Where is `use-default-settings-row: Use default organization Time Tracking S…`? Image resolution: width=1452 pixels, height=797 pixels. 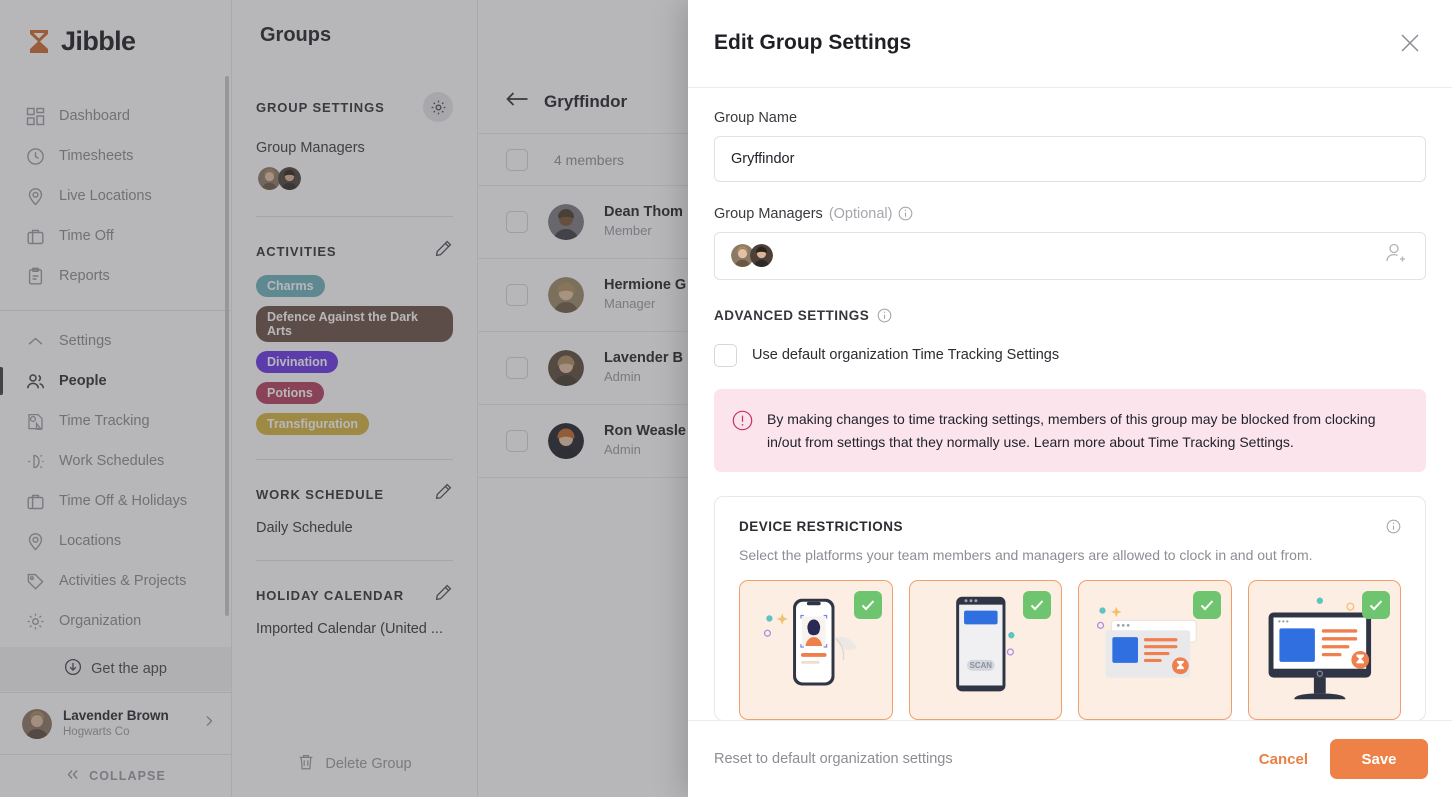
use-default-settings-row: Use default organization Time Tracking S… is located at coordinates (1070, 355).